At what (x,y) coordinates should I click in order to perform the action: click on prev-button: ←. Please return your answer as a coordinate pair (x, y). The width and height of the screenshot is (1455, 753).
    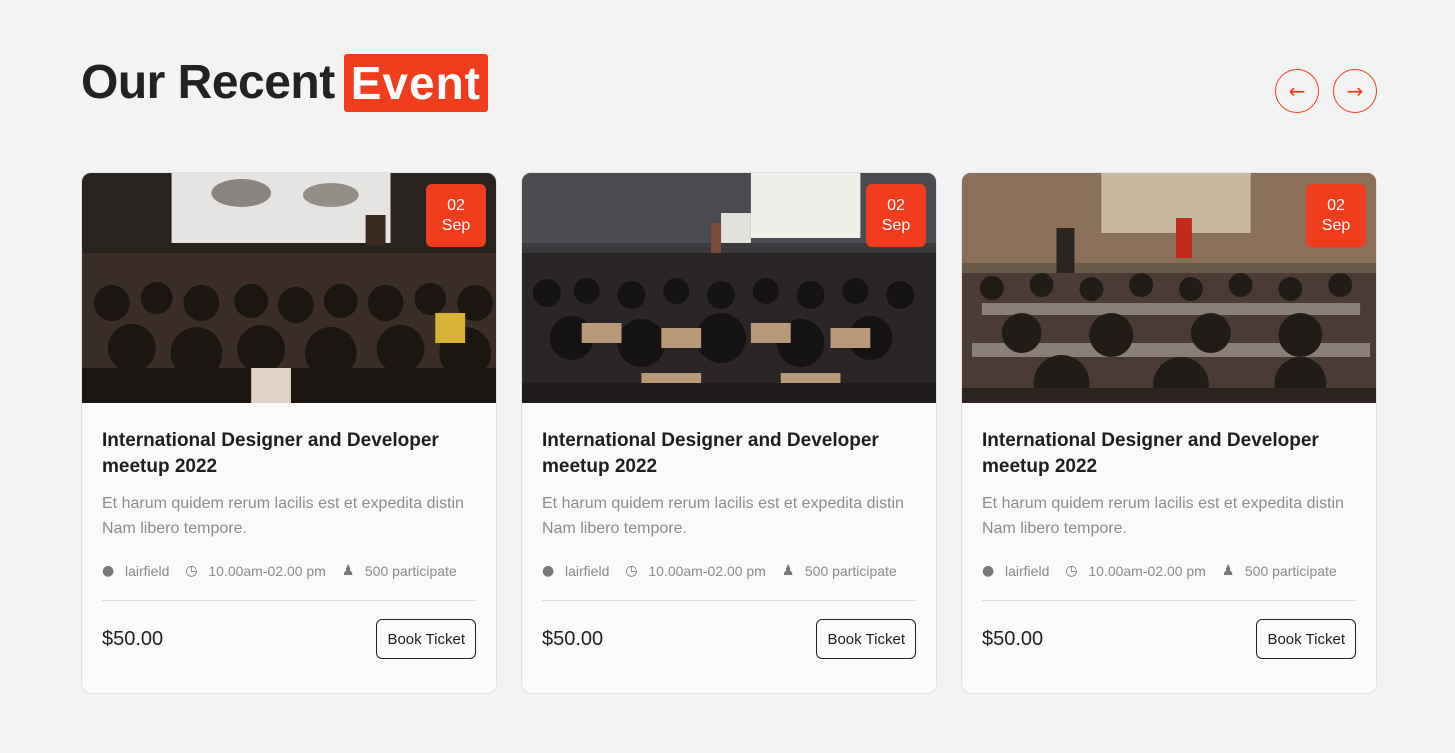
    Looking at the image, I should click on (1297, 91).